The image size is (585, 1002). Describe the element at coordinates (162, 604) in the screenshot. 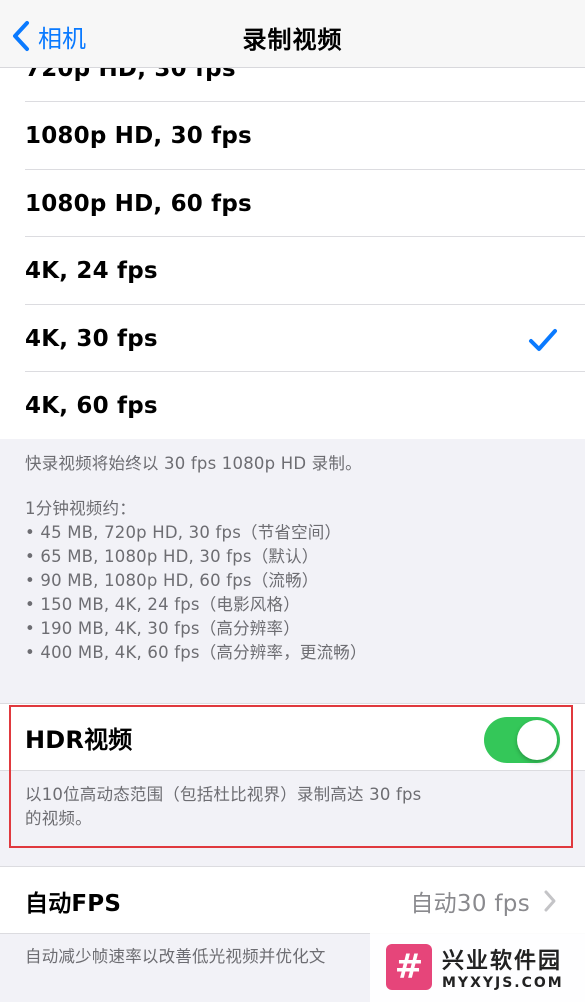

I see `size-note-item: • 150 MB, 4K, 24 fps（电影风格）` at that location.